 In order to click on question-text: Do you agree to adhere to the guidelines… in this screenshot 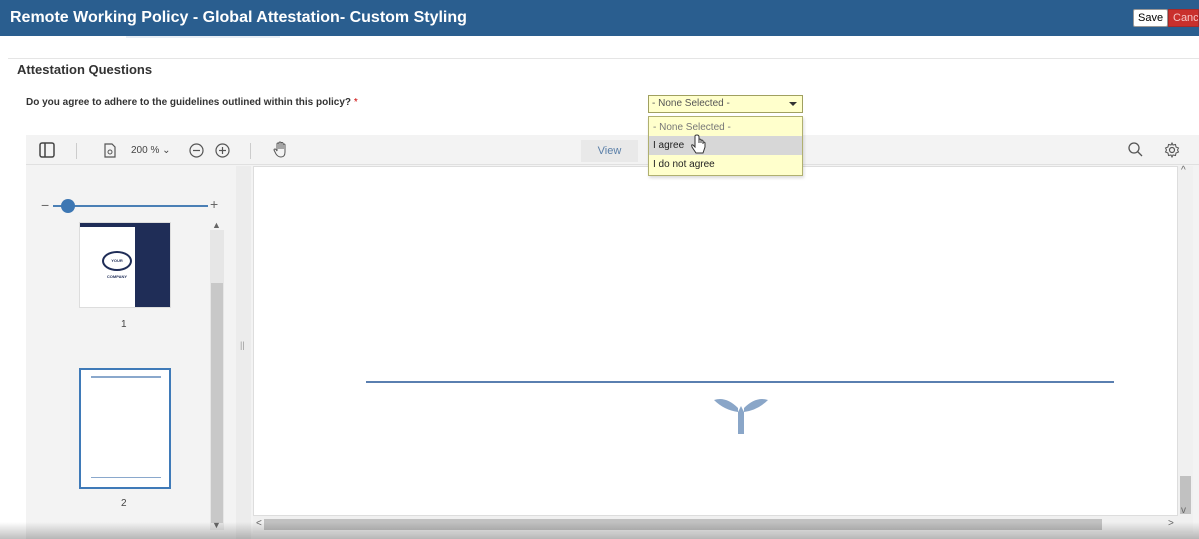, I will do `click(189, 102)`.